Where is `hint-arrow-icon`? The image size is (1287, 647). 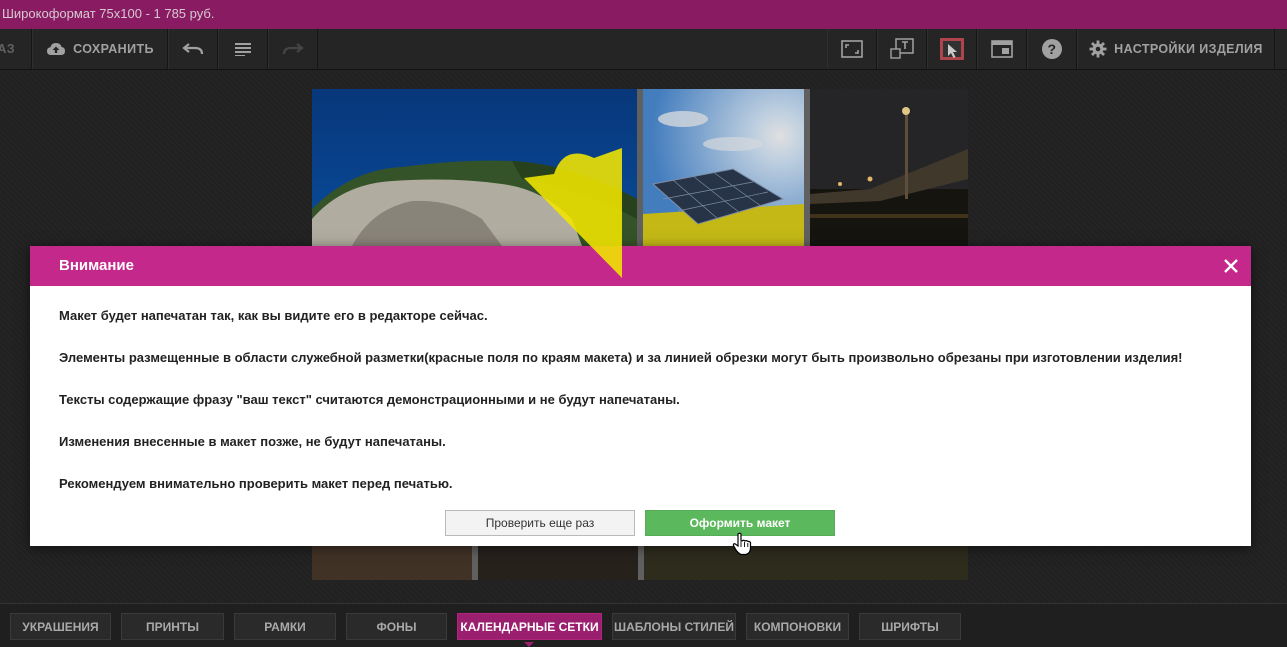 hint-arrow-icon is located at coordinates (574, 217).